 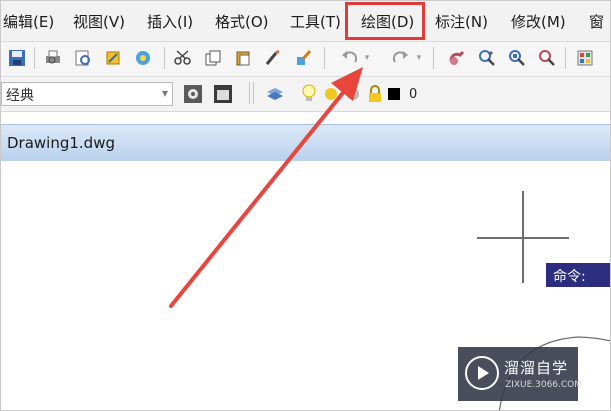 I want to click on color-swatch-icon, so click(x=394, y=94).